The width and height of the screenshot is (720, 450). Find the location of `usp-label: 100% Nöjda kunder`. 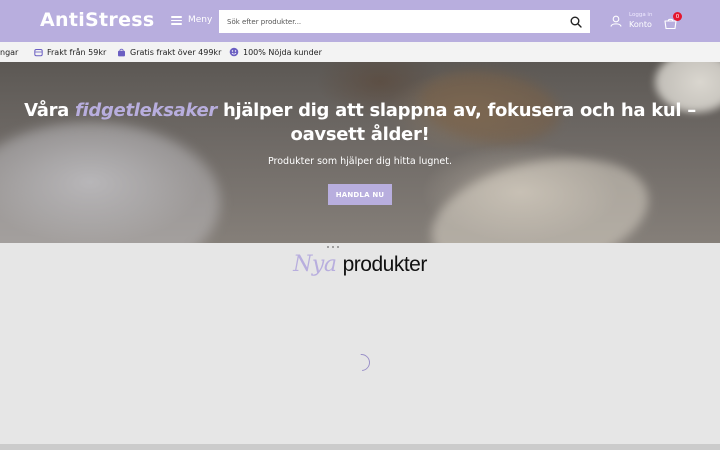

usp-label: 100% Nöjda kunder is located at coordinates (282, 52).